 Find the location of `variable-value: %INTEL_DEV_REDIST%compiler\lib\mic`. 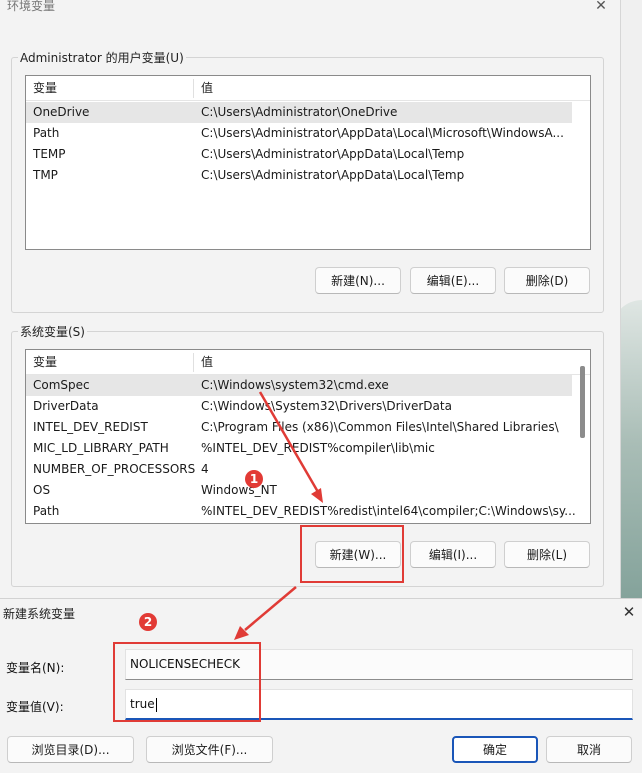

variable-value: %INTEL_DEV_REDIST%compiler\lib\mic is located at coordinates (318, 448).